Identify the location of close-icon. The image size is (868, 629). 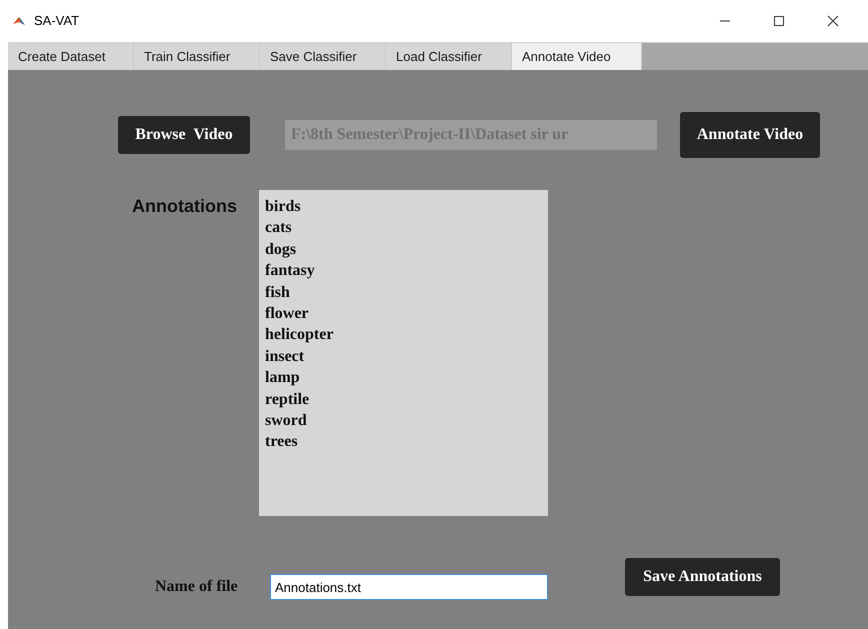
(833, 21).